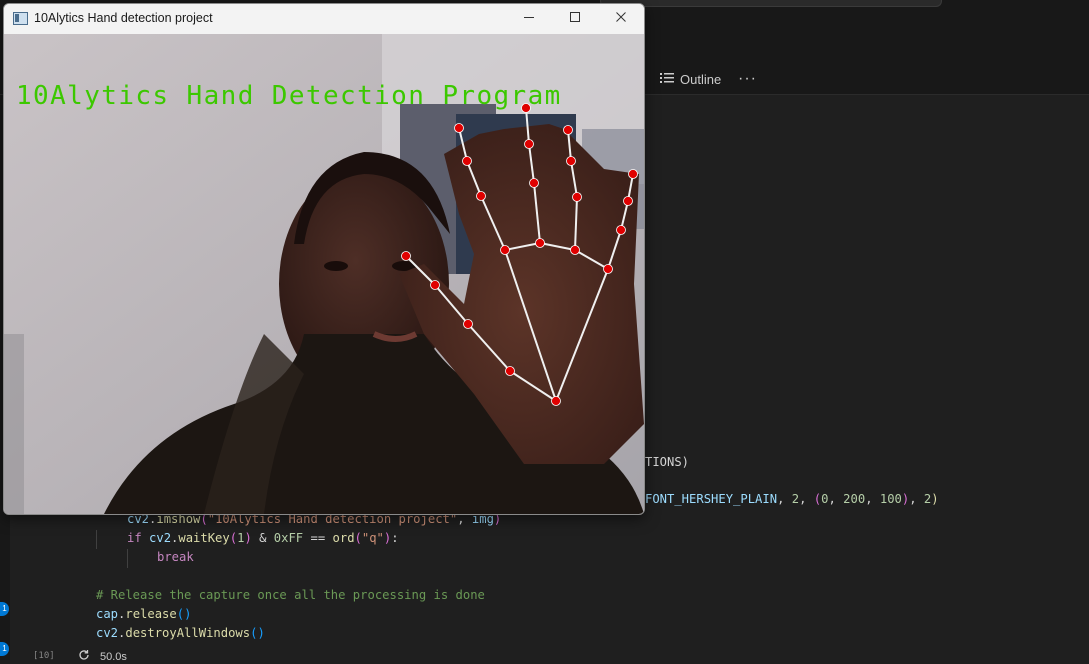 The height and width of the screenshot is (664, 1089). What do you see at coordinates (144, 614) in the screenshot?
I see `code-line-release: cap.release()` at bounding box center [144, 614].